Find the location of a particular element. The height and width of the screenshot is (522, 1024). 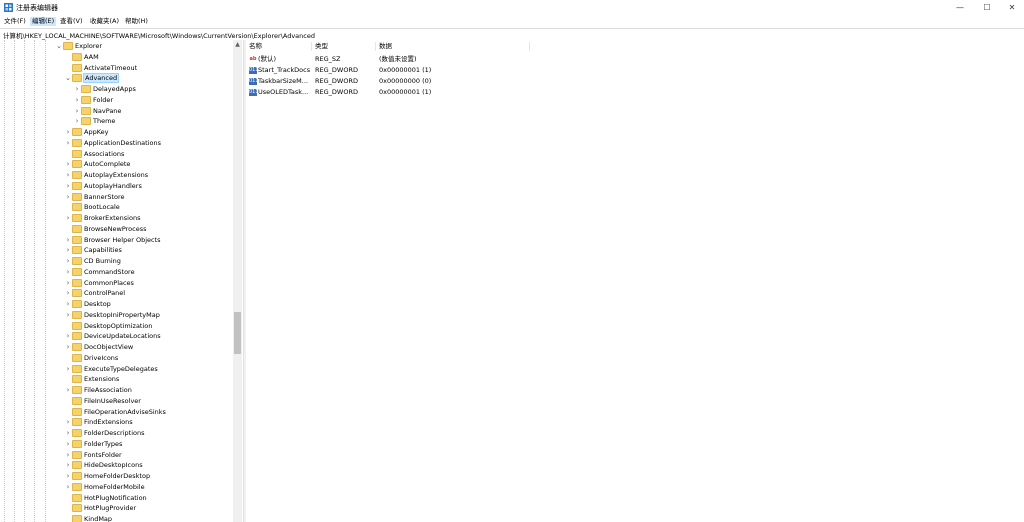

tree-item-label: Extensions is located at coordinates (101, 379).